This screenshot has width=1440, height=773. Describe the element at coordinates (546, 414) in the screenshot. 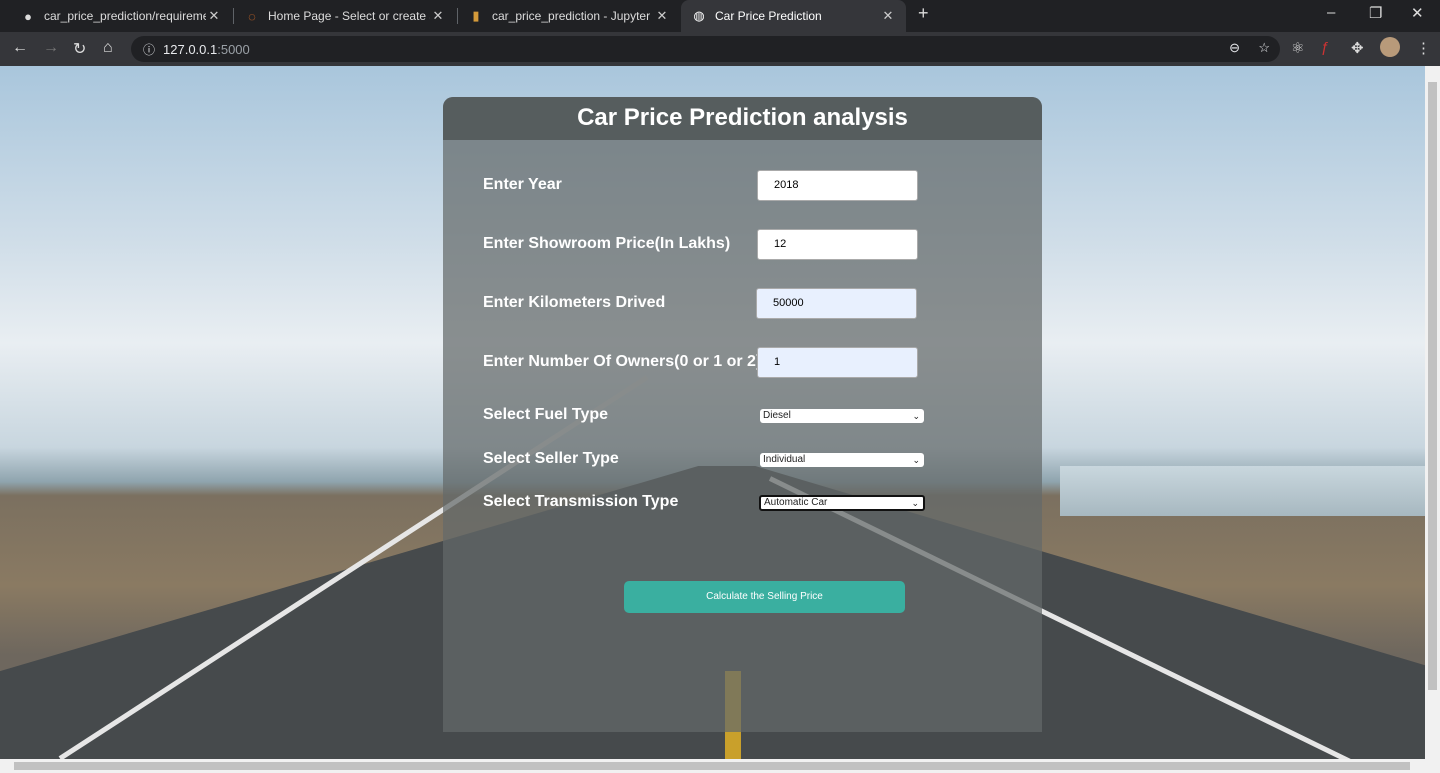

I see `fuel-type-label: Select Fuel Type` at that location.